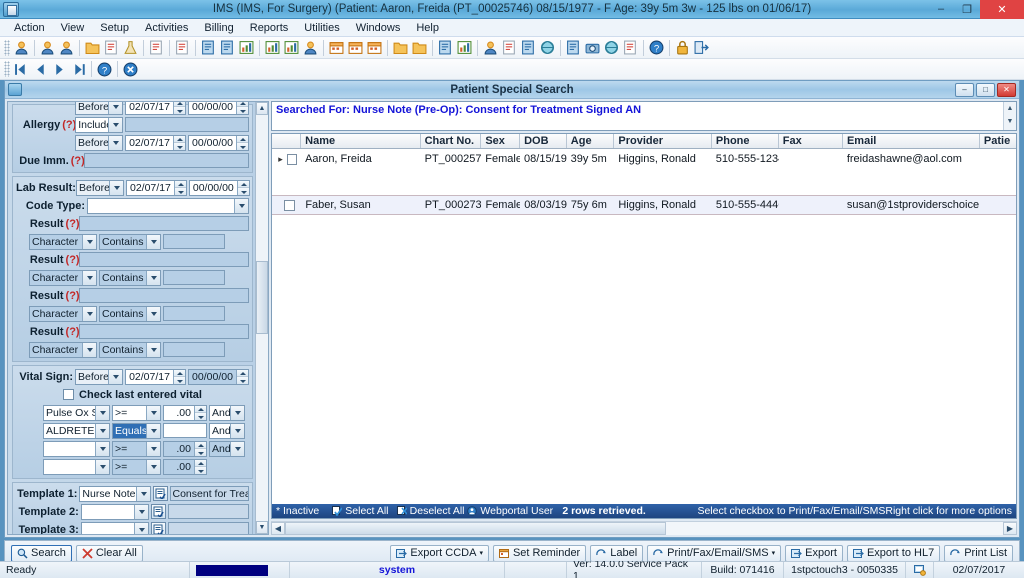  I want to click on row-2-checkbox, so click(290, 205).